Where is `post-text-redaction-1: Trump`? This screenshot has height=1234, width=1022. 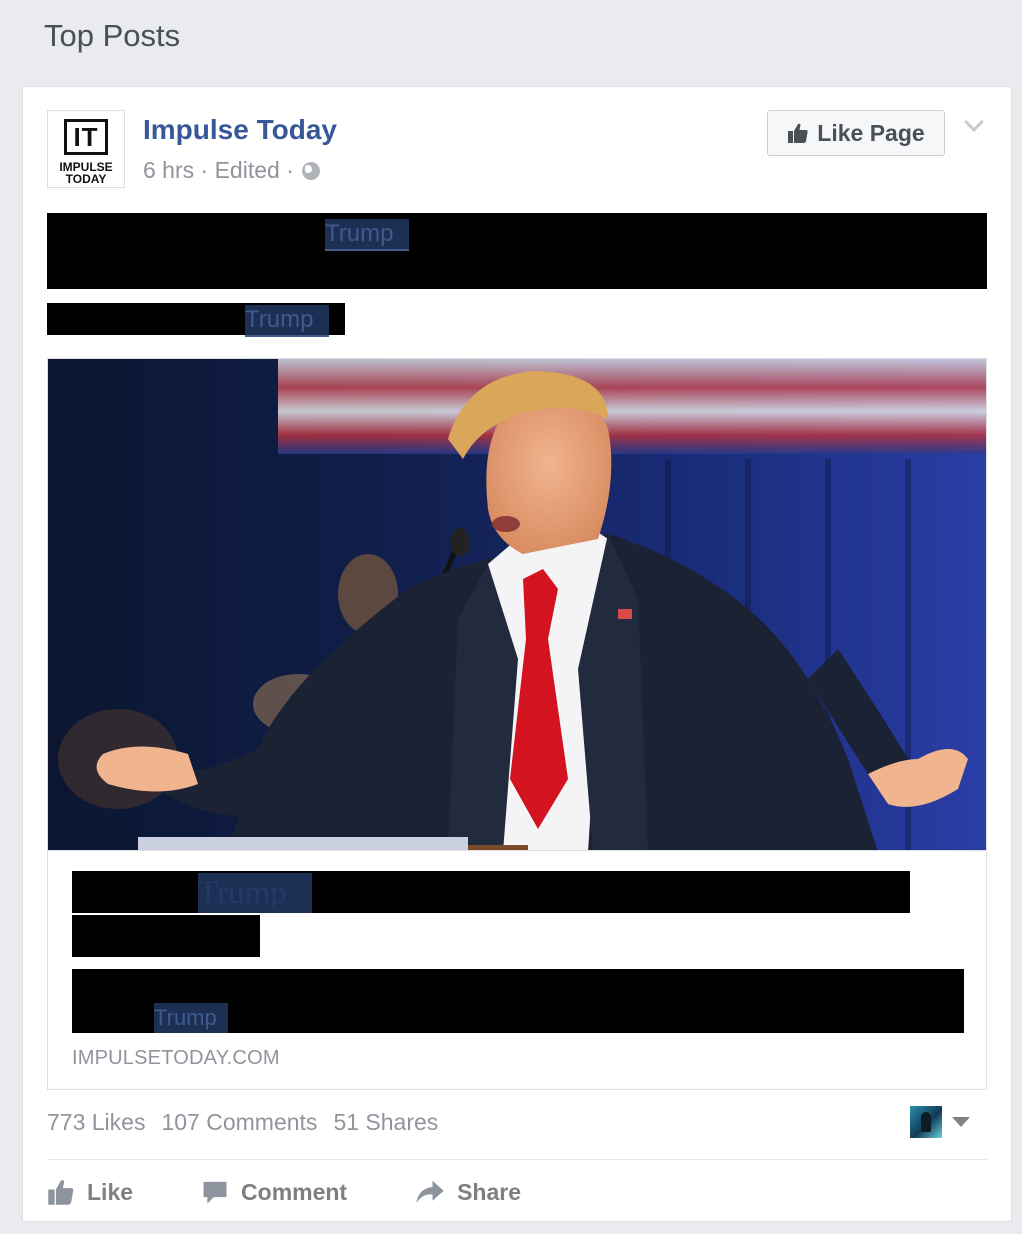
post-text-redaction-1: Trump is located at coordinates (517, 251).